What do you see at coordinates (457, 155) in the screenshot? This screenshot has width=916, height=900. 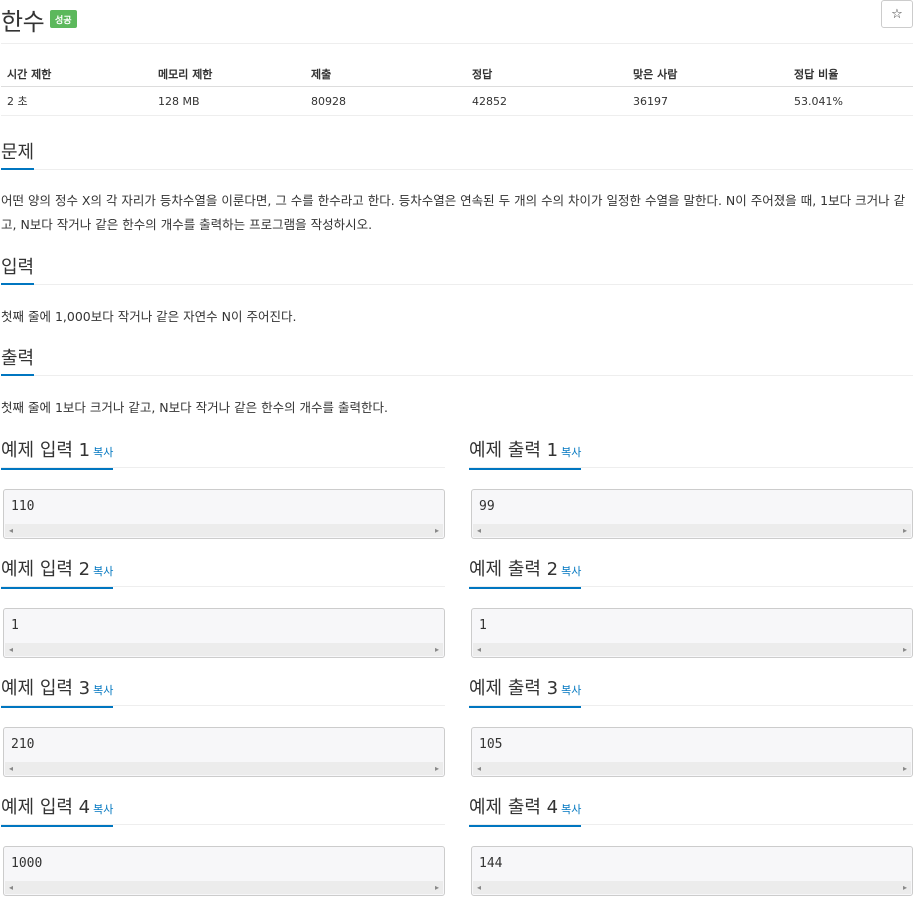 I see `description-section-header: 문제` at bounding box center [457, 155].